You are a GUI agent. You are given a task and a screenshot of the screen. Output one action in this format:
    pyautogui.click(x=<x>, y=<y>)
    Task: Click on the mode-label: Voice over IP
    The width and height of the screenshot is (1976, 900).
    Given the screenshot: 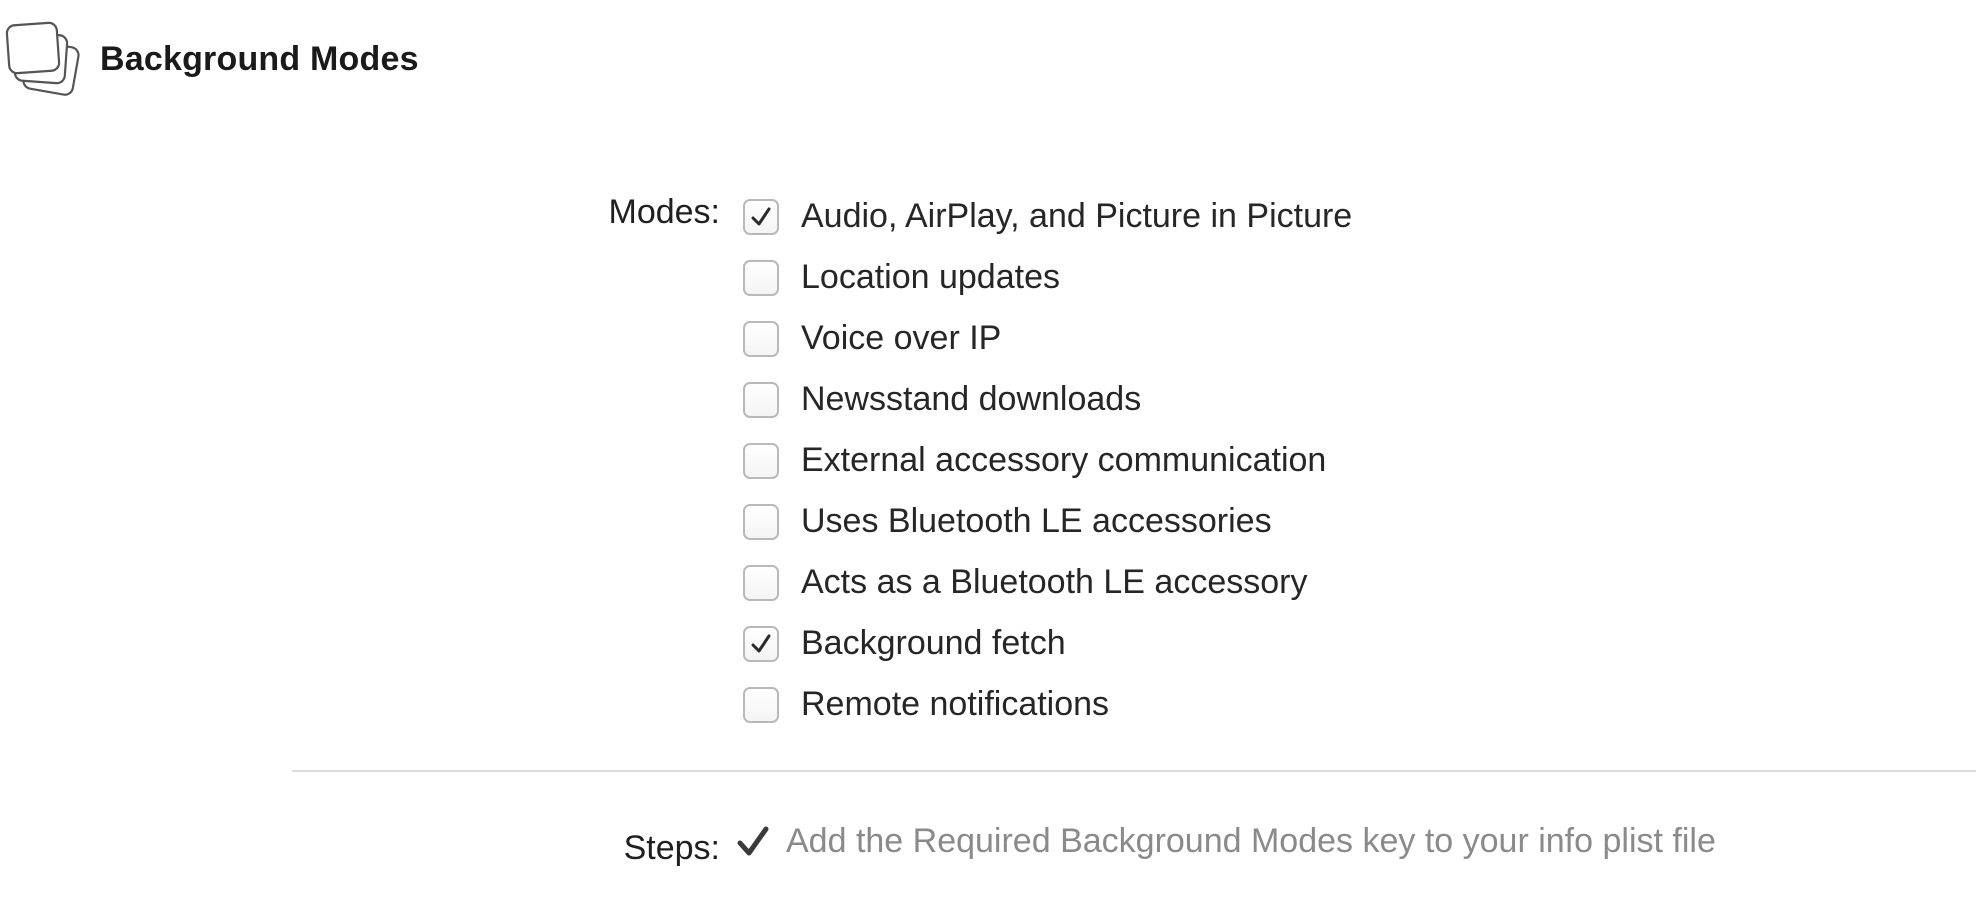 What is the action you would take?
    pyautogui.click(x=901, y=338)
    